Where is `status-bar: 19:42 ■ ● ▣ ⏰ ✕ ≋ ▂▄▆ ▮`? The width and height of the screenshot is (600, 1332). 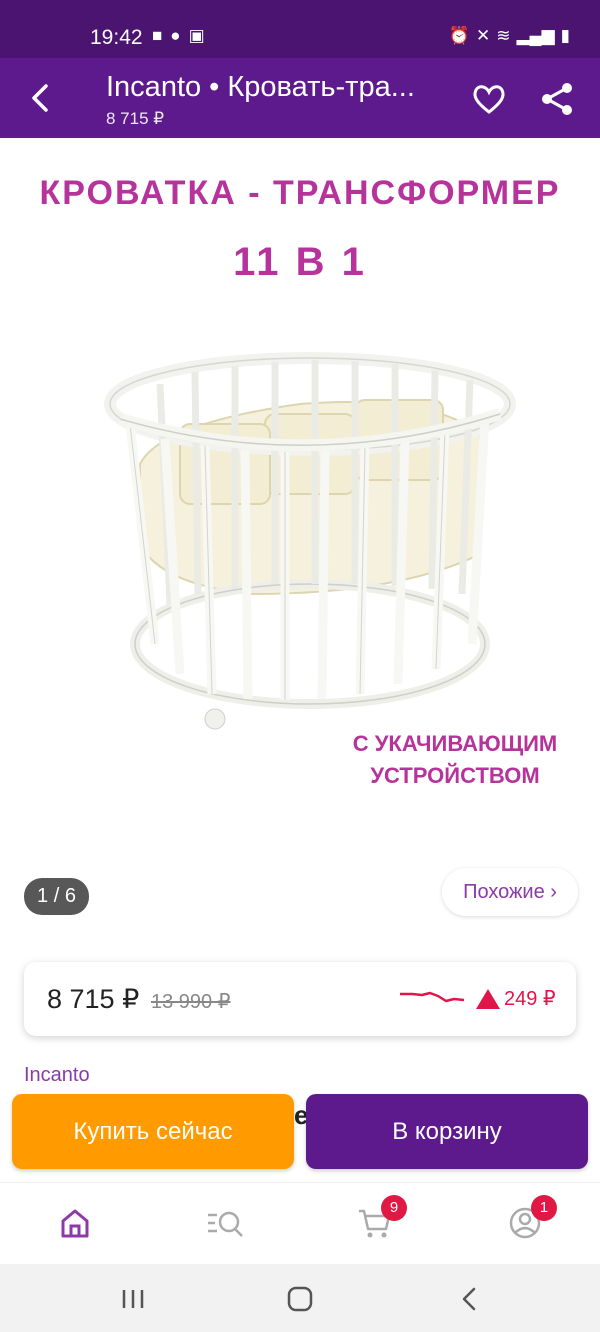 status-bar: 19:42 ■ ● ▣ ⏰ ✕ ≋ ▂▄▆ ▮ is located at coordinates (300, 29).